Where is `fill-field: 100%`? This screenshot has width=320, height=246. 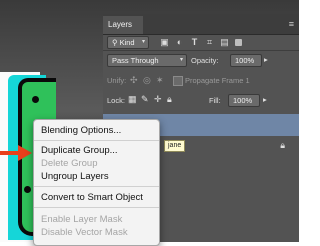
fill-field: 100% is located at coordinates (244, 100).